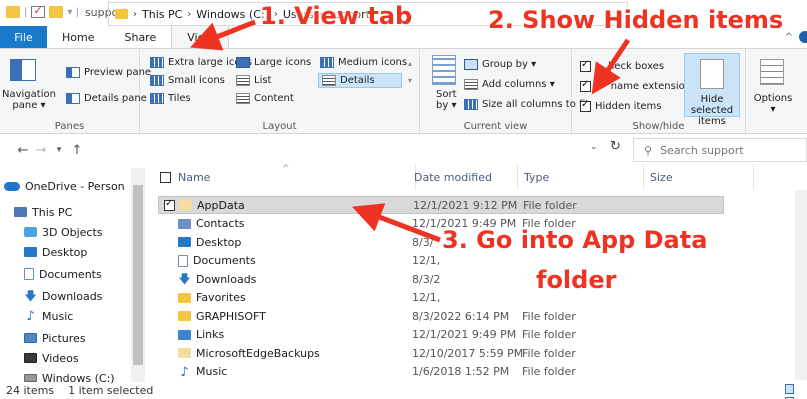  What do you see at coordinates (165, 177) in the screenshot?
I see `select-all-checkbox` at bounding box center [165, 177].